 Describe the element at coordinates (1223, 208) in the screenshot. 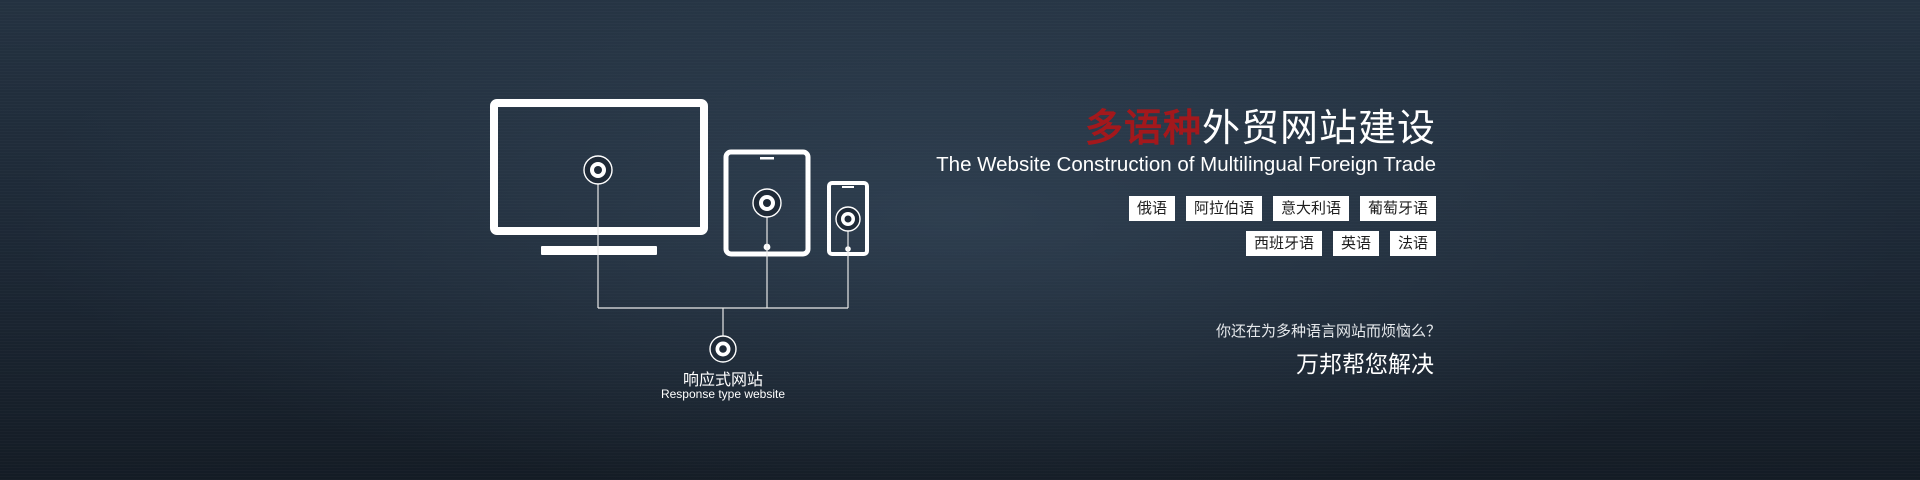

I see `language-tag-arabic: 阿拉伯语` at that location.